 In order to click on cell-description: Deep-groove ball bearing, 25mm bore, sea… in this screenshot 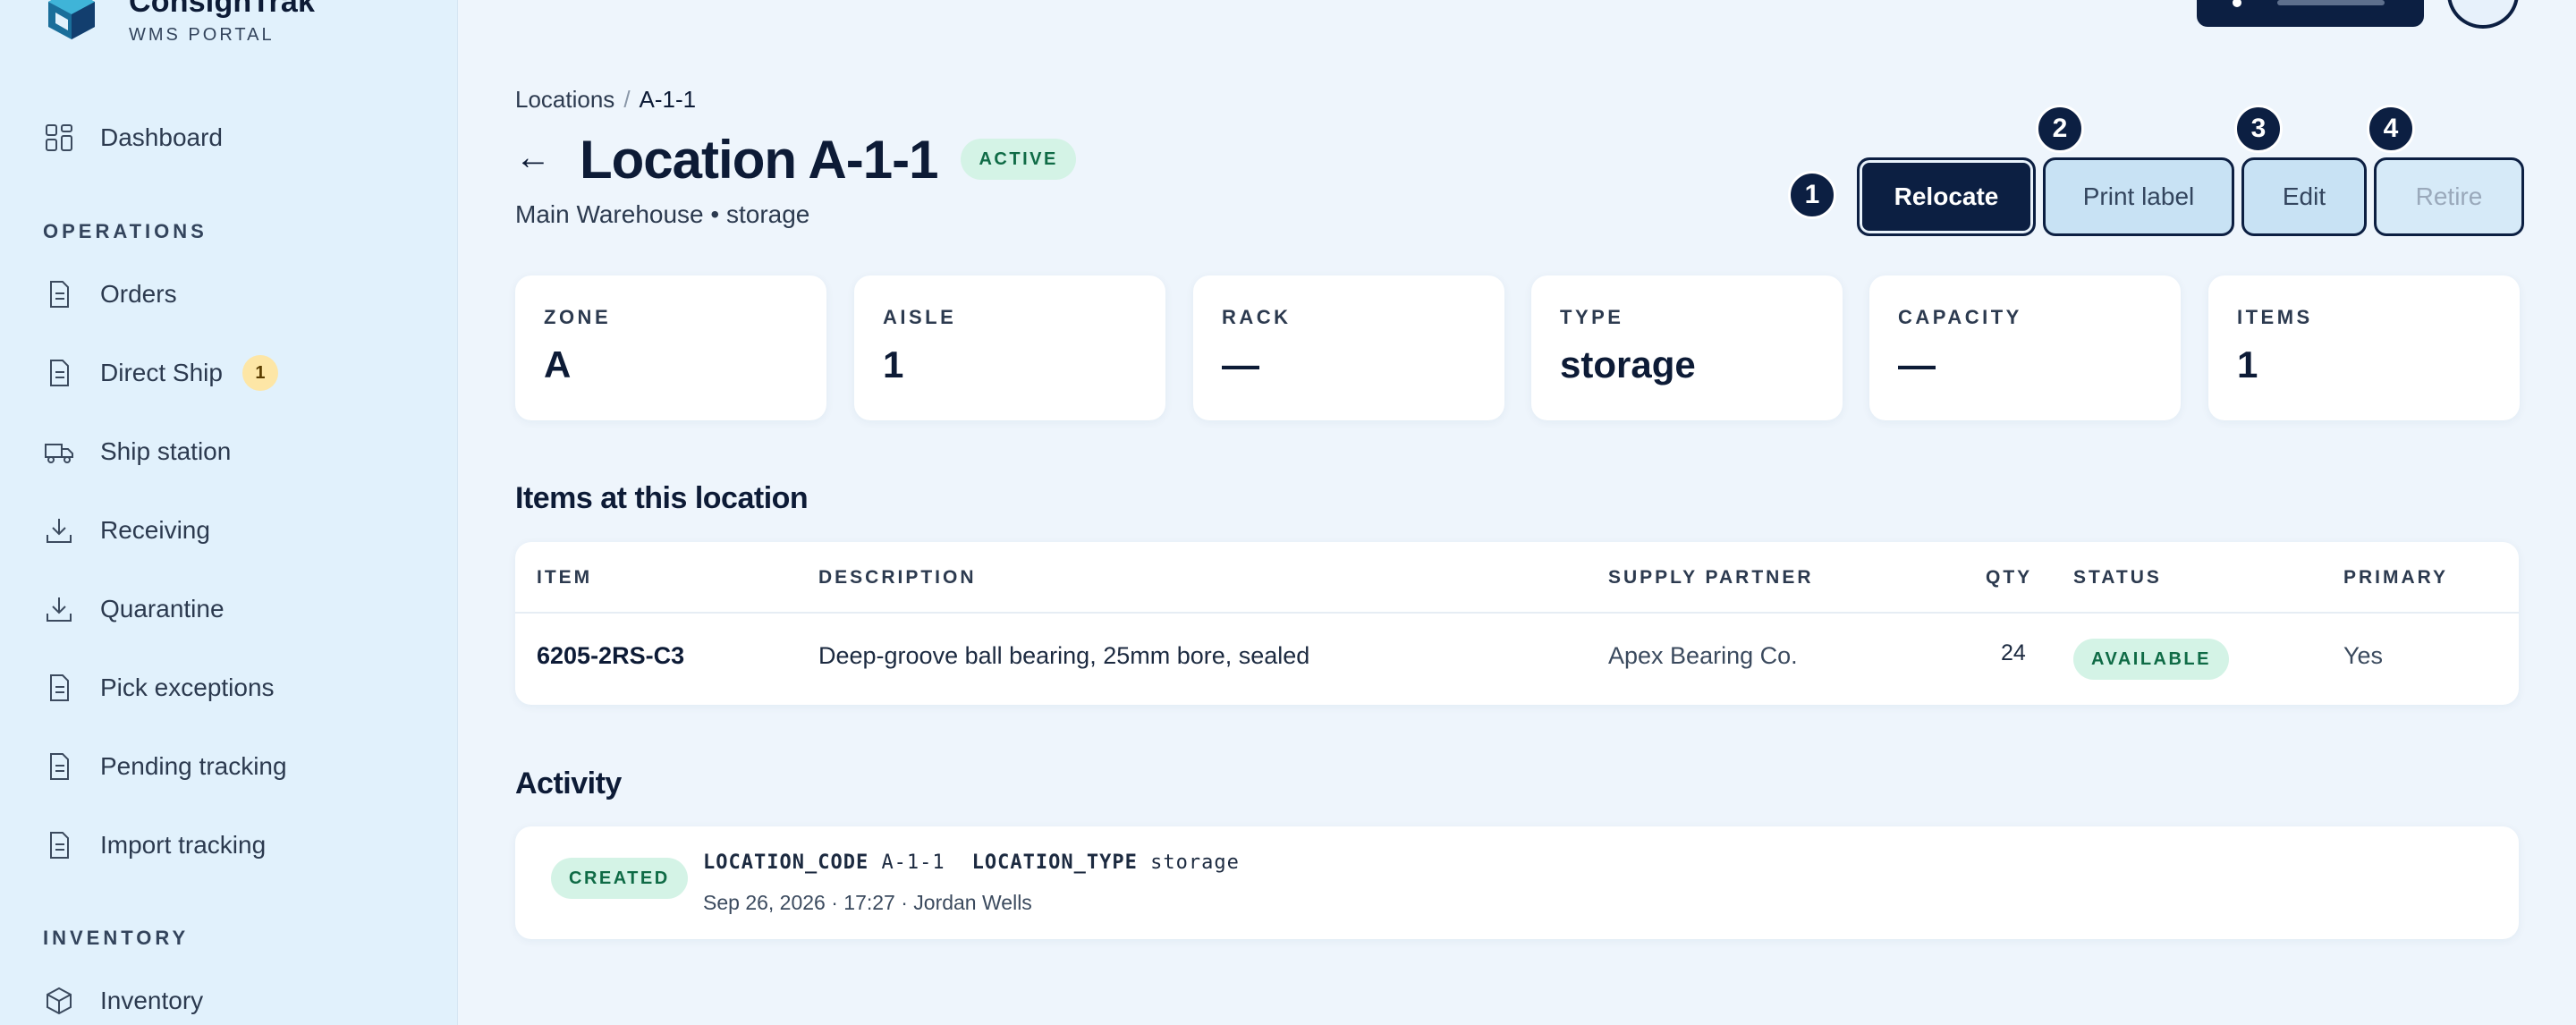, I will do `click(1064, 656)`.